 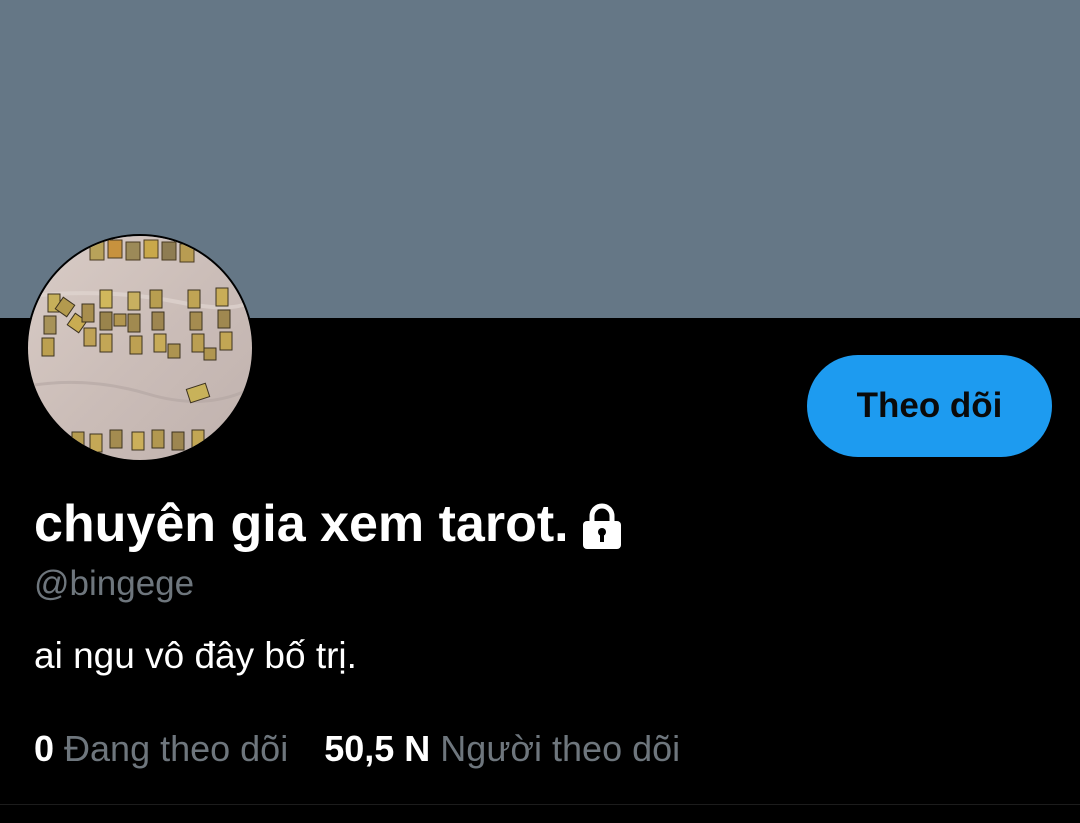 What do you see at coordinates (560, 748) in the screenshot?
I see `followers-label: Người theo dõi` at bounding box center [560, 748].